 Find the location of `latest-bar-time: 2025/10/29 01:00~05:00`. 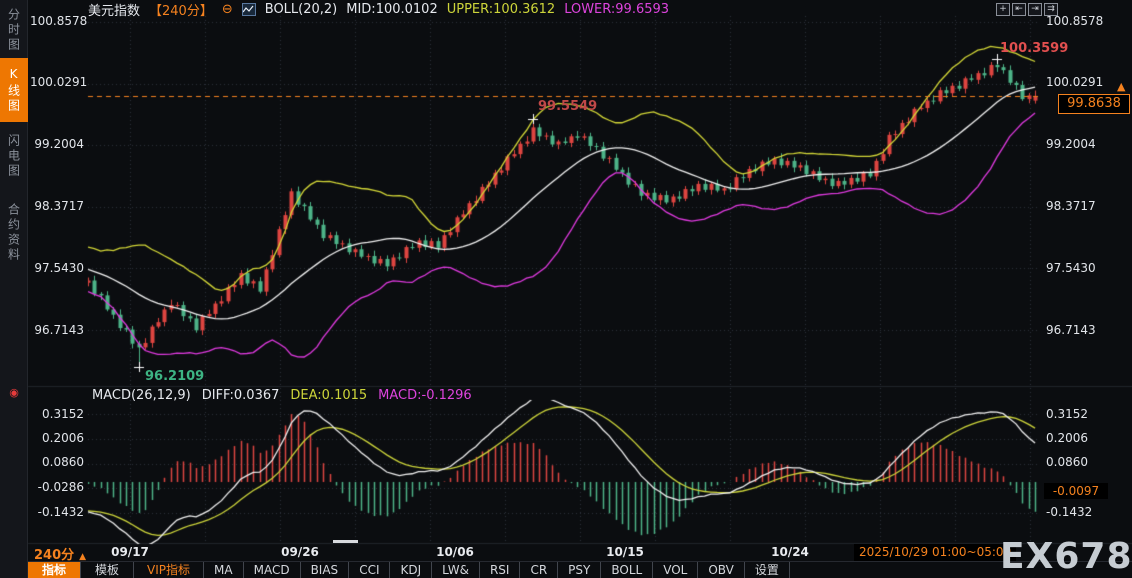

latest-bar-time: 2025/10/29 01:00~05:00 is located at coordinates (935, 552).